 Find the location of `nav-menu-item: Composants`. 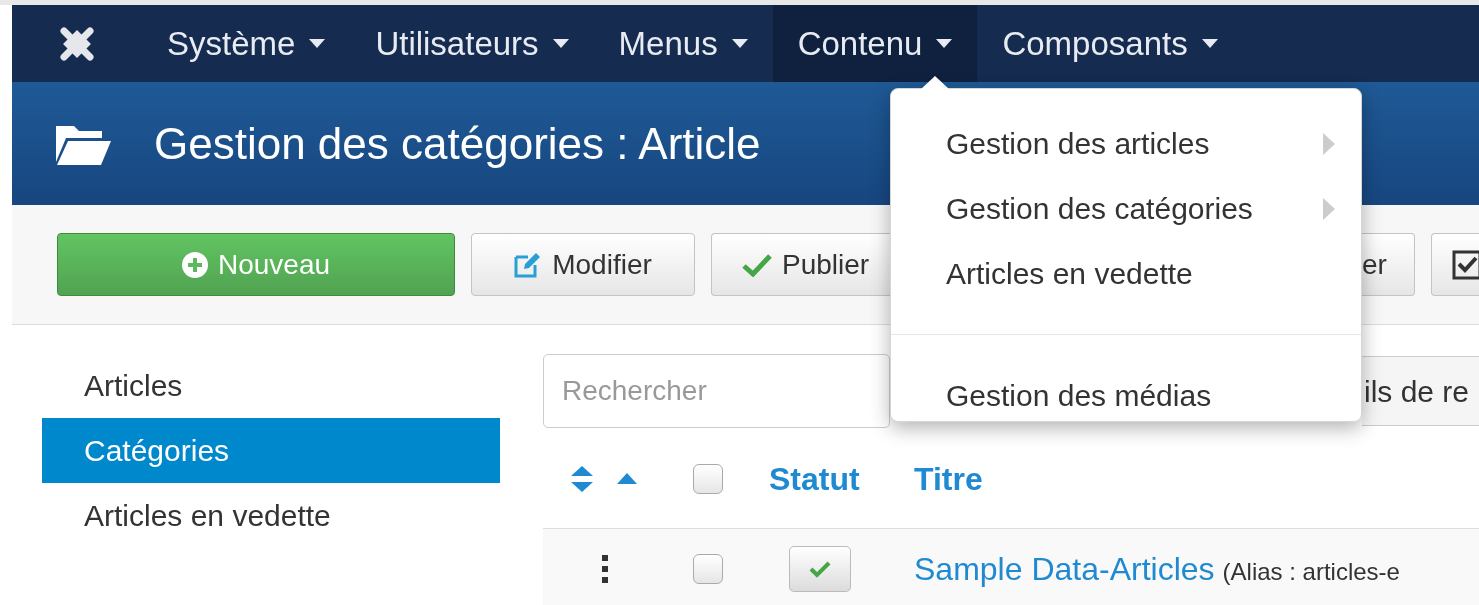

nav-menu-item: Composants is located at coordinates (1110, 43).